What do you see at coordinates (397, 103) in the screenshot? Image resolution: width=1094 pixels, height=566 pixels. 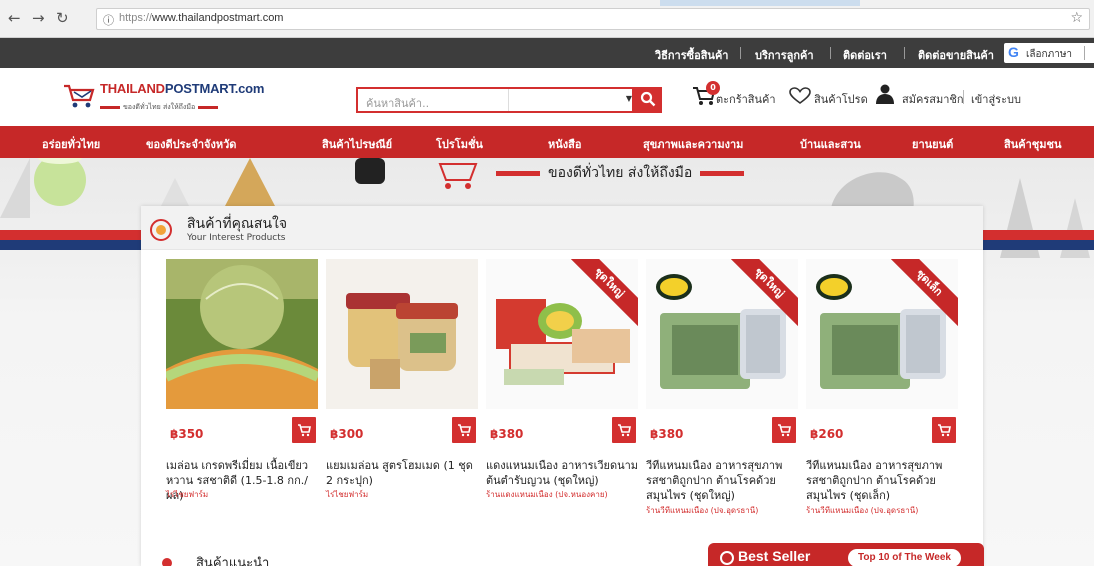 I see `search-input: ค้นหาสินค้า..` at bounding box center [397, 103].